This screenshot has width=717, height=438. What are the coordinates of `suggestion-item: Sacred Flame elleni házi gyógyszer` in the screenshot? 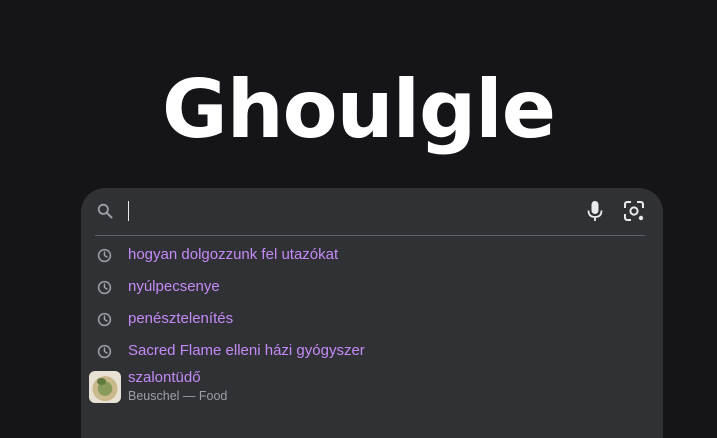 It's located at (372, 351).